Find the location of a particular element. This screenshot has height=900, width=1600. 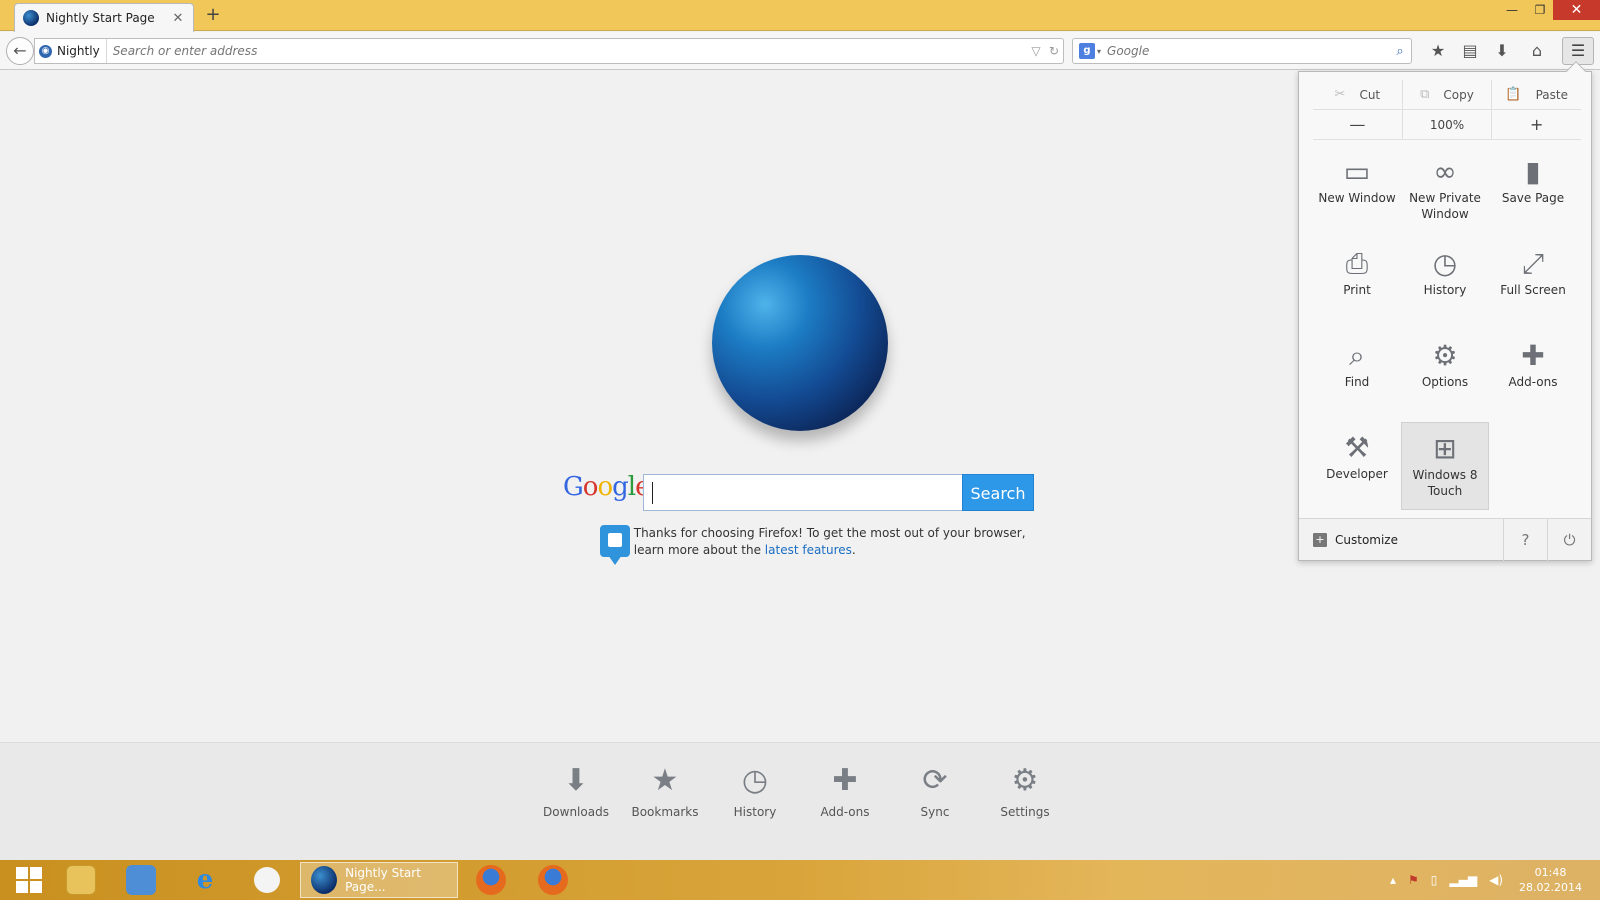

edit-controls: ✂ Cut ⧉ Copy 📋 Paste is located at coordinates (1447, 95).